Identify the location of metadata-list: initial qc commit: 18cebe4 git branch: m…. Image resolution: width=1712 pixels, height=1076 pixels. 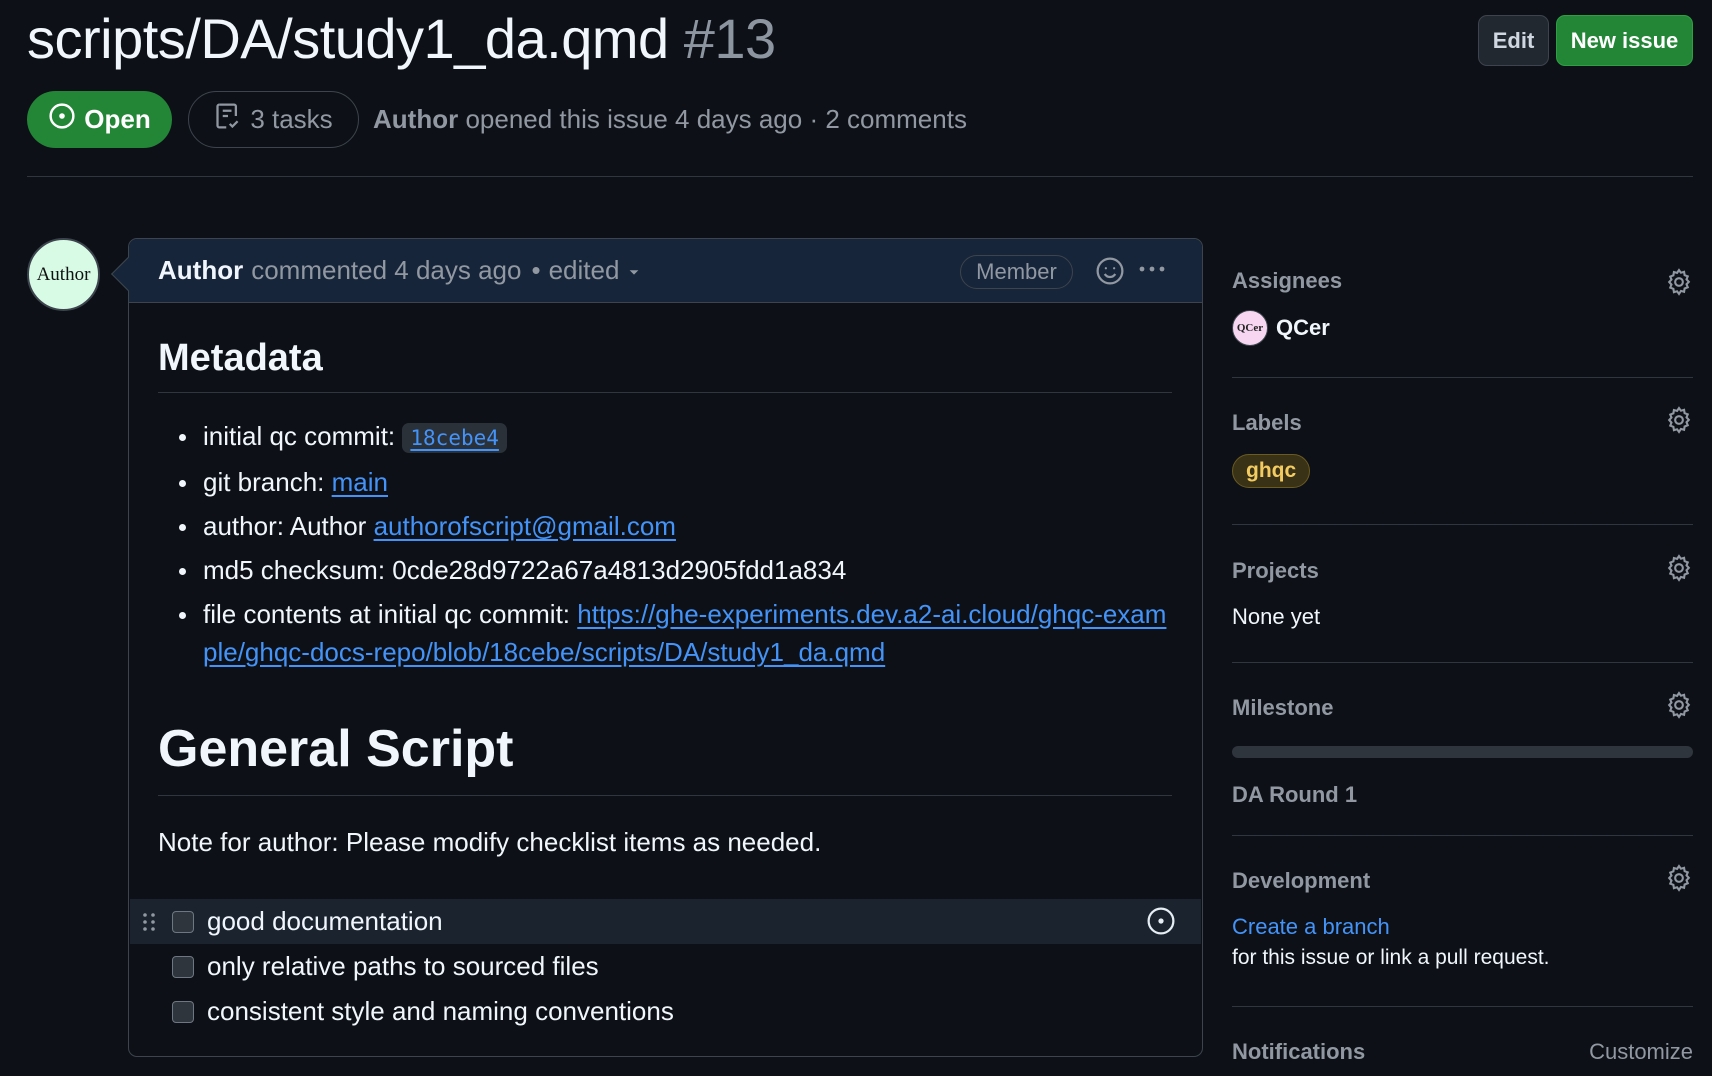
(679, 547).